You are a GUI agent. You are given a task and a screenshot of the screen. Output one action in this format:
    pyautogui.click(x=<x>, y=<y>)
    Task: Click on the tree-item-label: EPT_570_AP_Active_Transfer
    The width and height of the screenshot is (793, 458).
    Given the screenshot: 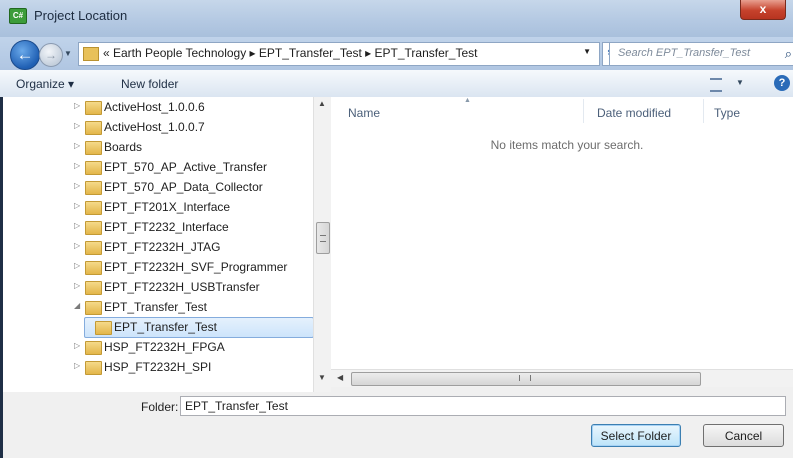 What is the action you would take?
    pyautogui.click(x=185, y=167)
    